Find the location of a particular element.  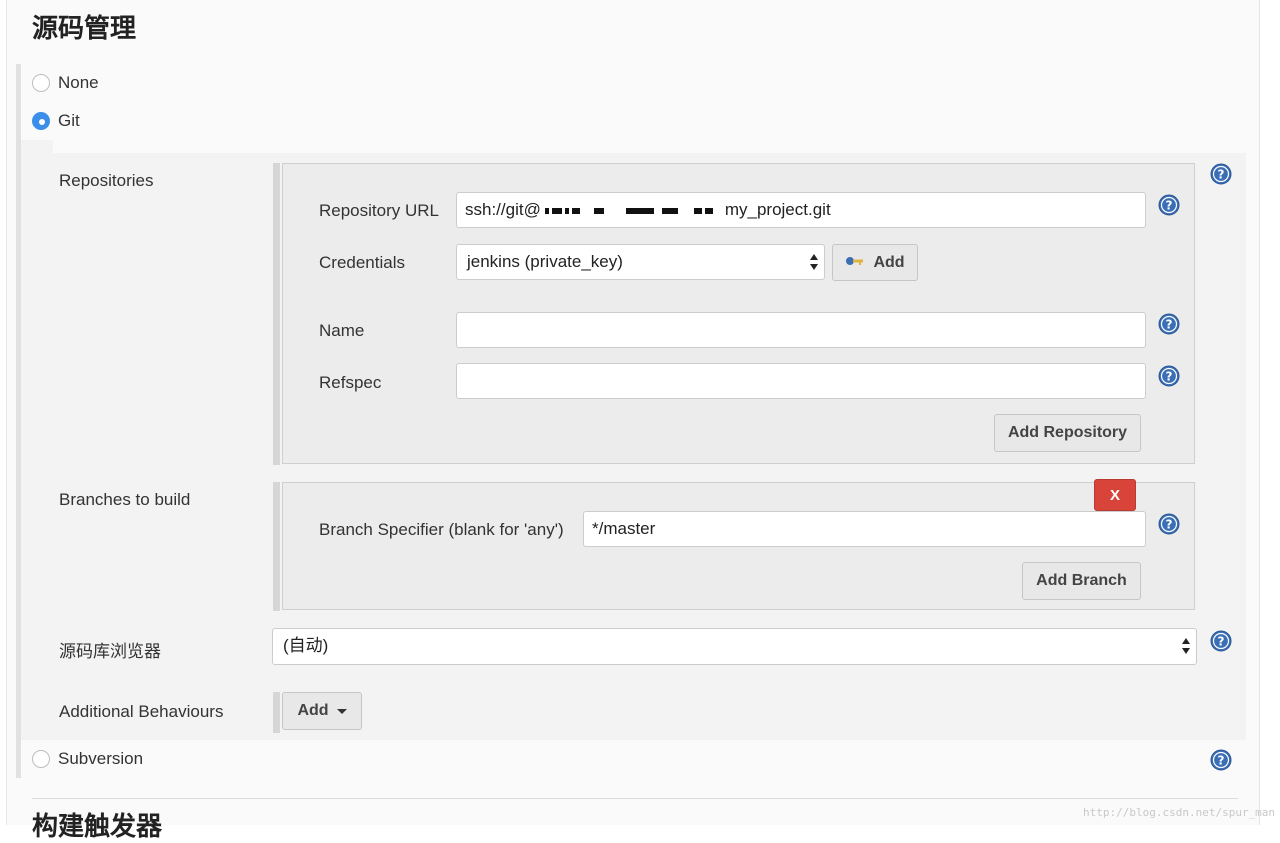

scm-radio-git: Git is located at coordinates (56, 121).